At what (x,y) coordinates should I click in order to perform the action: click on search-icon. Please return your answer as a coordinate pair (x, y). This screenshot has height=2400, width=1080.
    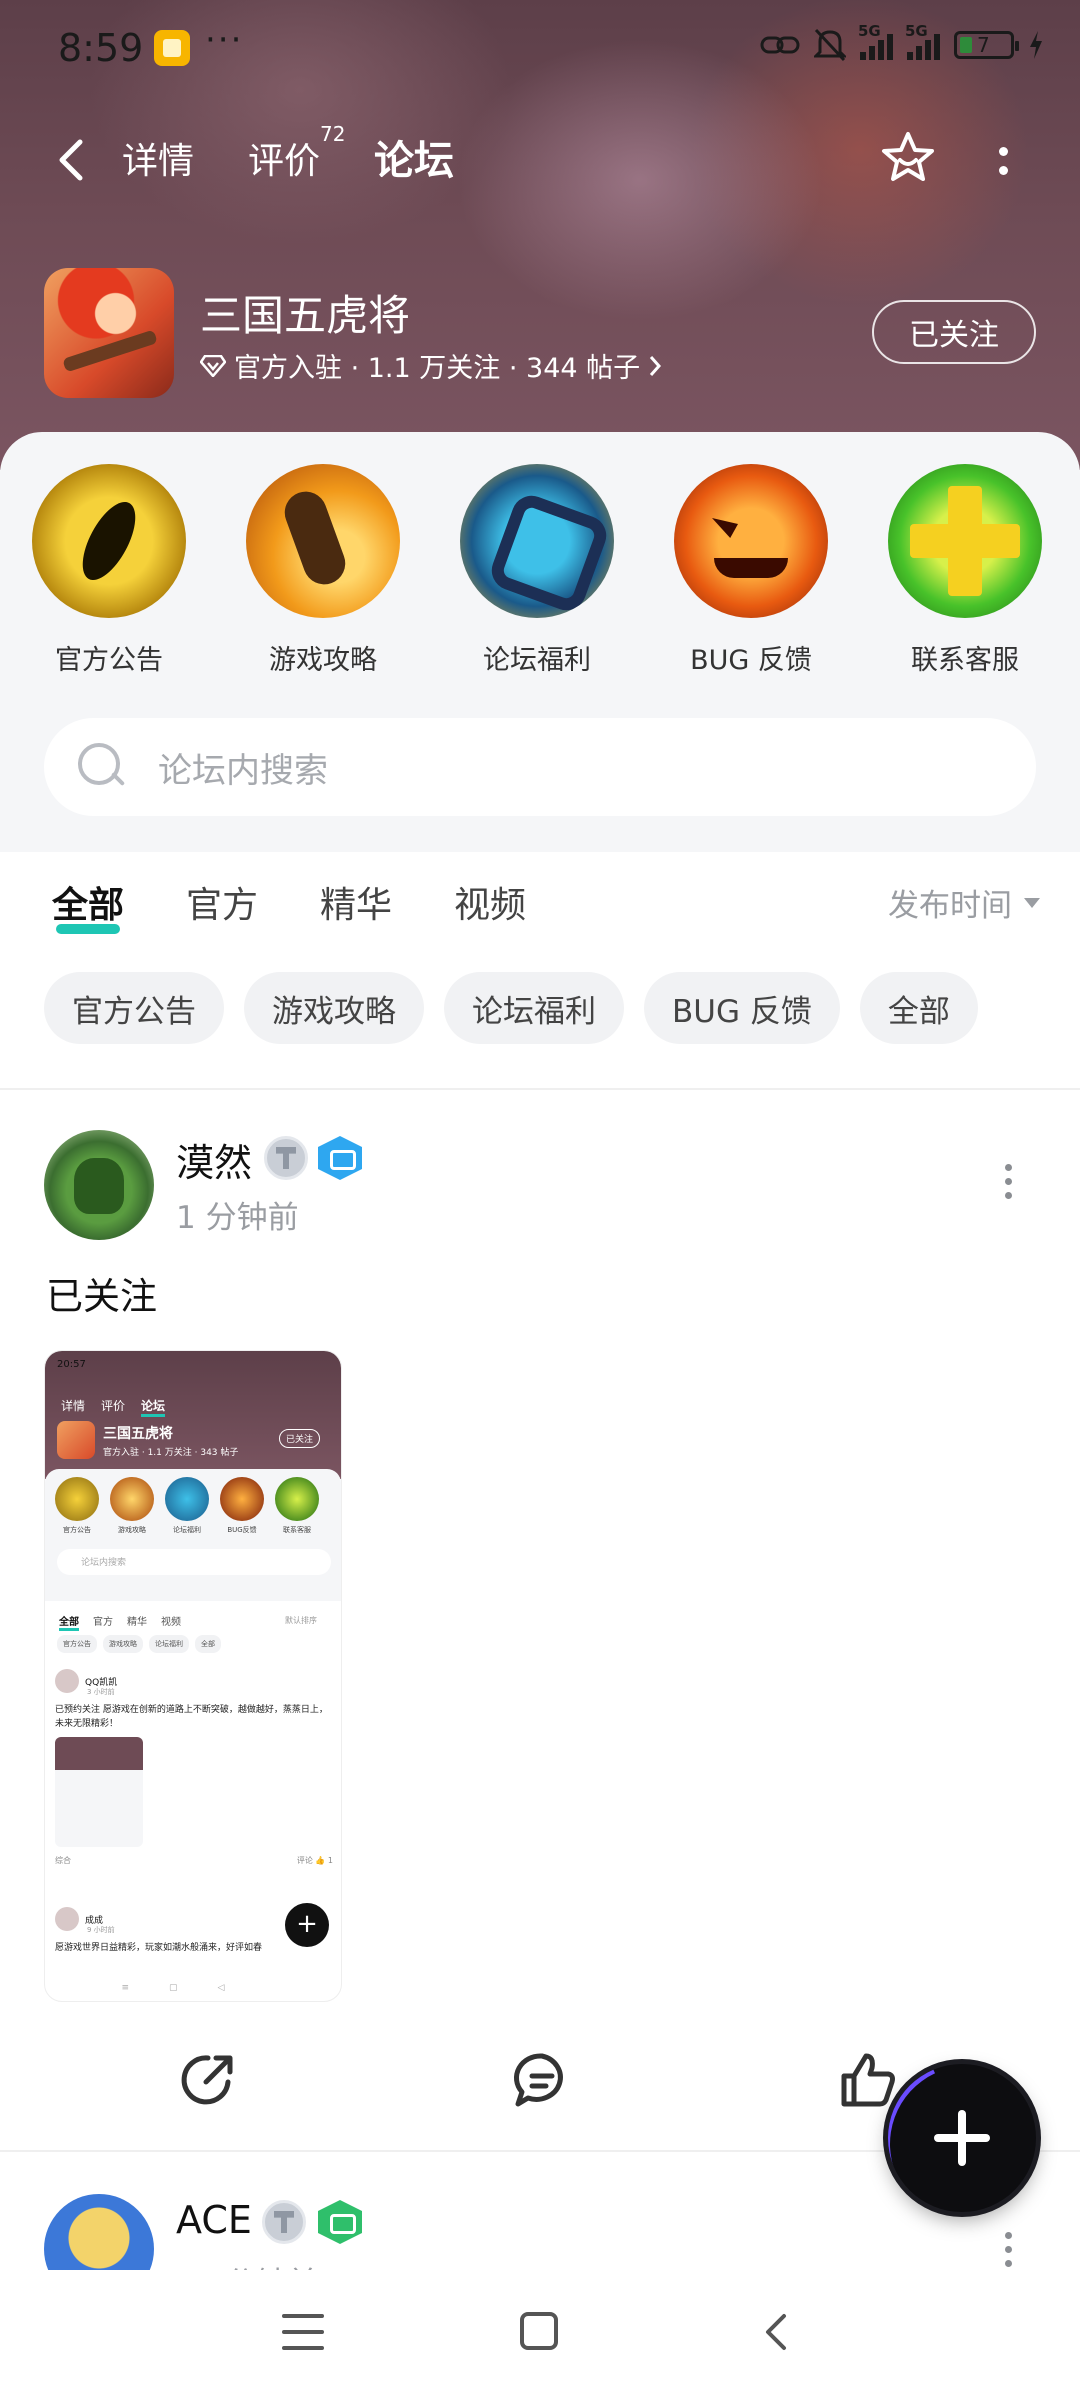
    Looking at the image, I should click on (102, 767).